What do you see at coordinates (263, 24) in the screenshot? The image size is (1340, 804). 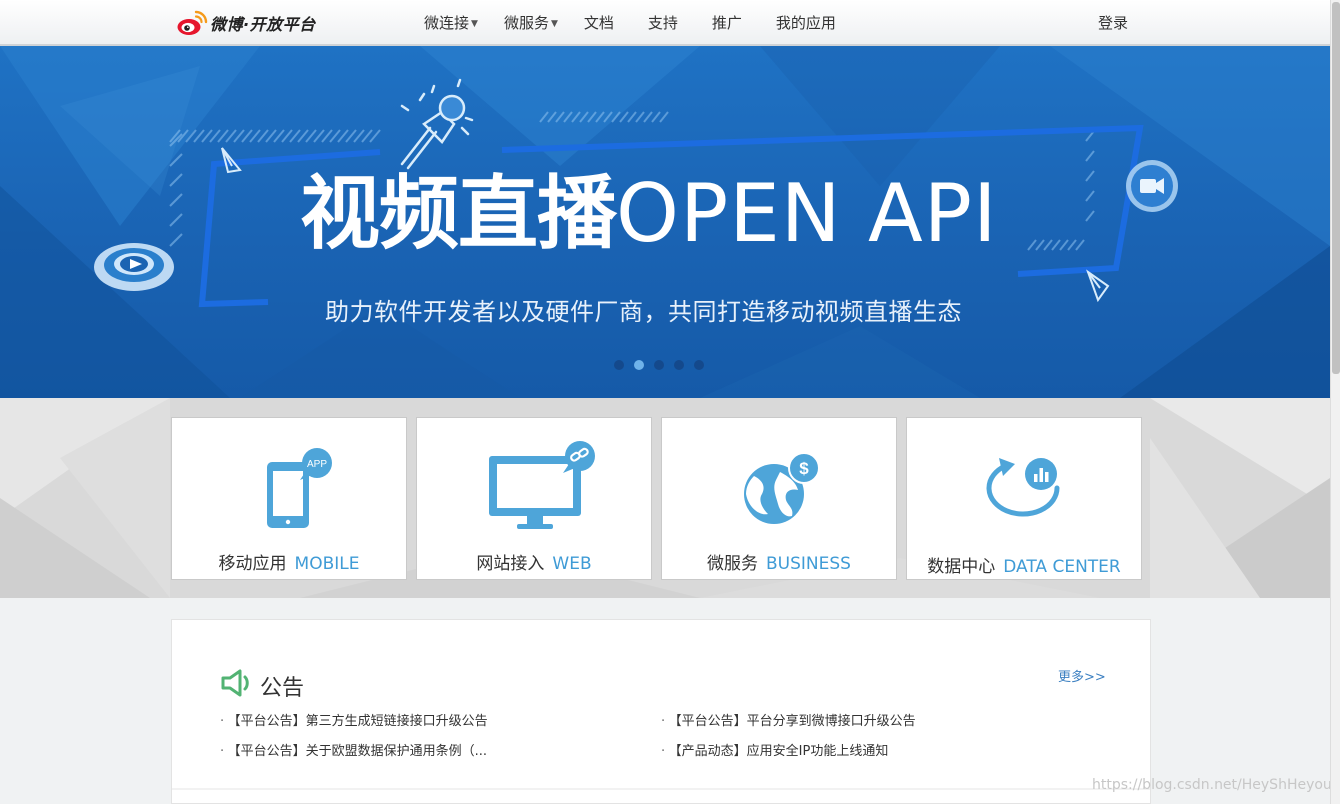 I see `logo-text: 微博·开放平台` at bounding box center [263, 24].